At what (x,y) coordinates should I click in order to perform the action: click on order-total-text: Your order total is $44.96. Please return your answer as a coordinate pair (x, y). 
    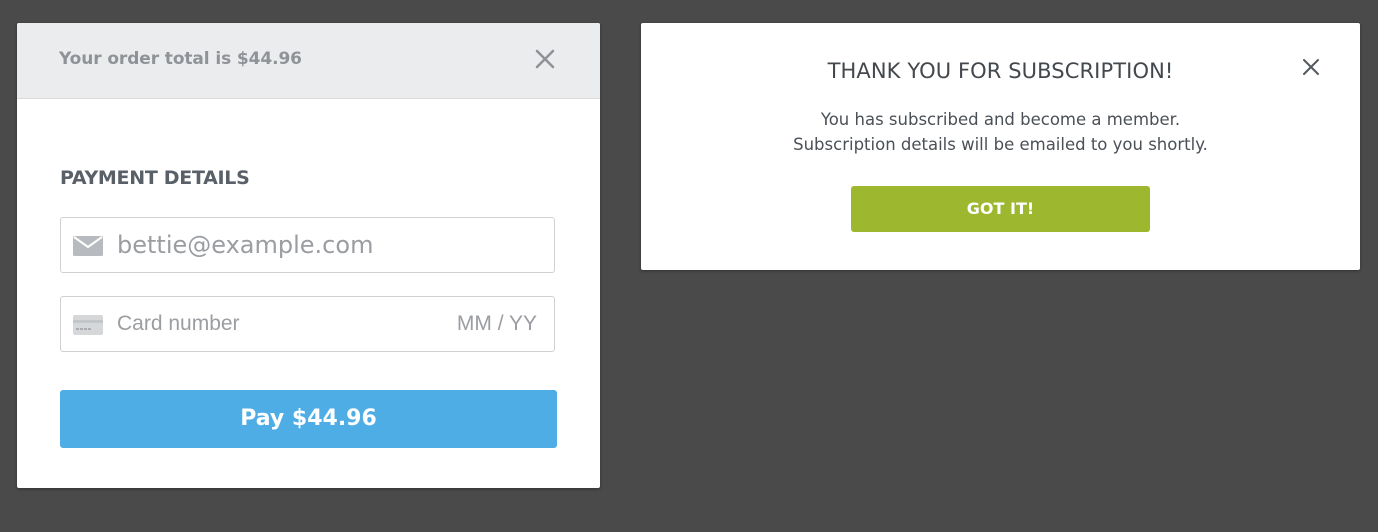
    Looking at the image, I should click on (180, 59).